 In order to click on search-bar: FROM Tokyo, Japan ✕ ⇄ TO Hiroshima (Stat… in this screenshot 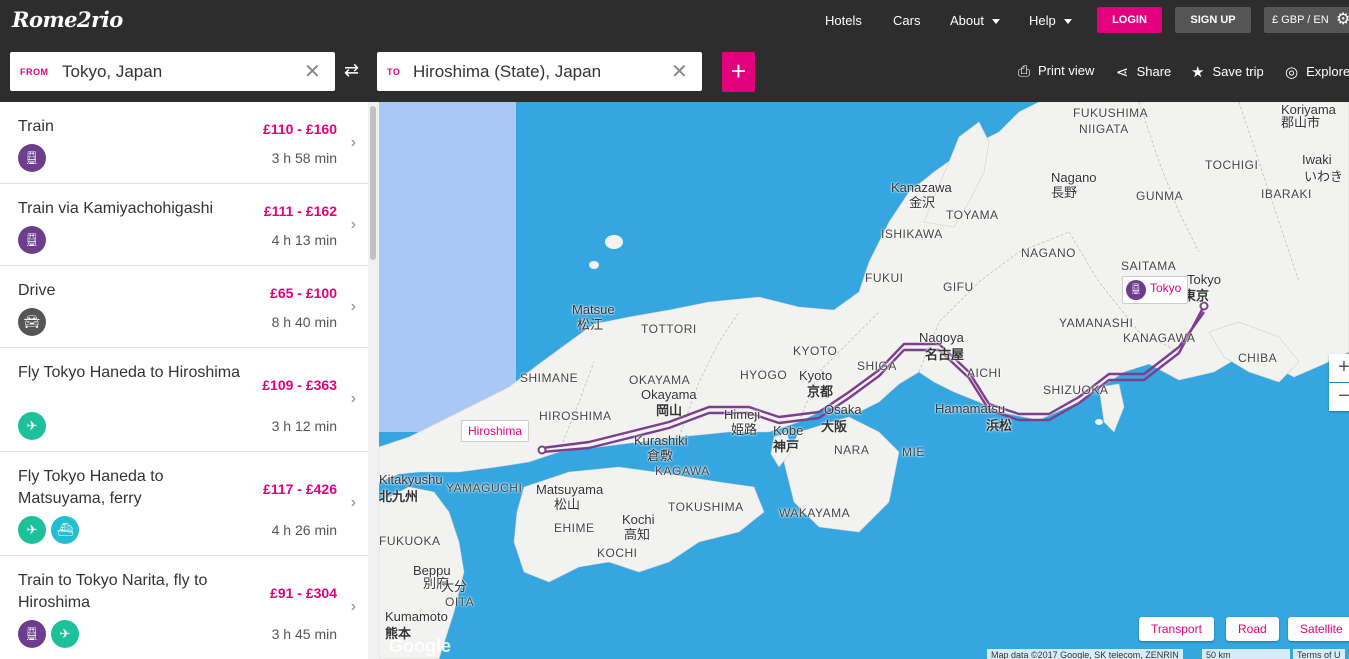, I will do `click(674, 72)`.